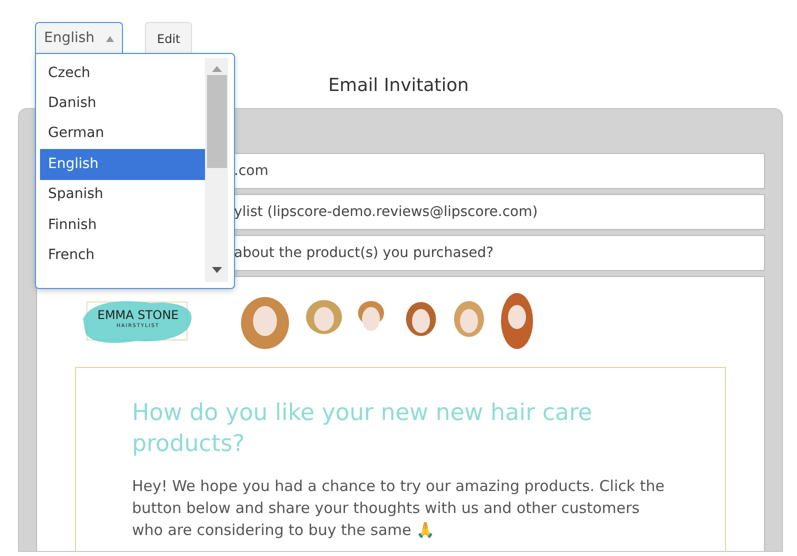 This screenshot has height=556, width=797. What do you see at coordinates (216, 270) in the screenshot?
I see `scroll-down-icon` at bounding box center [216, 270].